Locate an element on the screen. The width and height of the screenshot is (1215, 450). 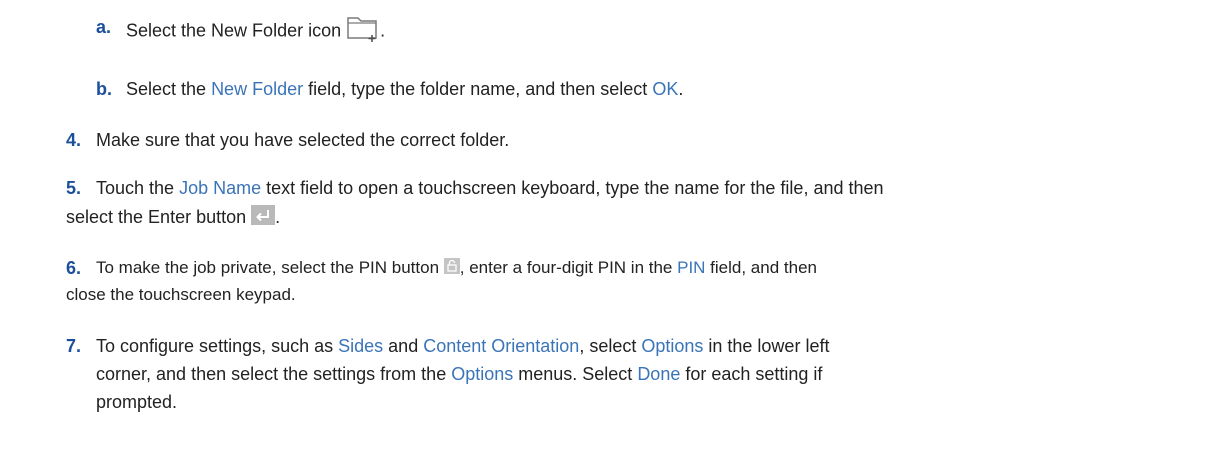
step-text-line-3: prompted. is located at coordinates (137, 402).